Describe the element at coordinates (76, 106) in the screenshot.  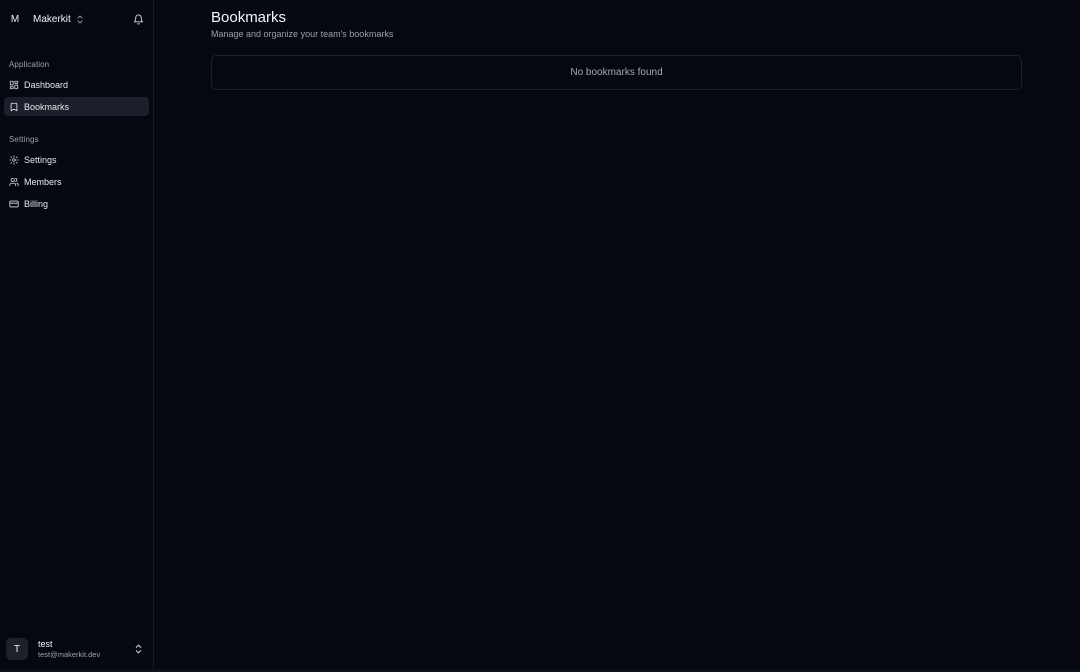
I see `sidebar-item-bookmarks: Bookmarks` at that location.